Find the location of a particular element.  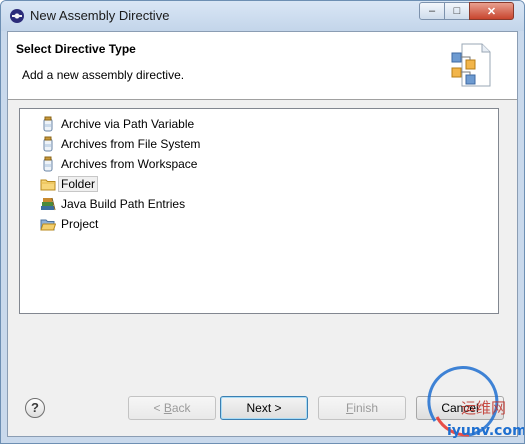

eclipse-icon is located at coordinates (17, 16).